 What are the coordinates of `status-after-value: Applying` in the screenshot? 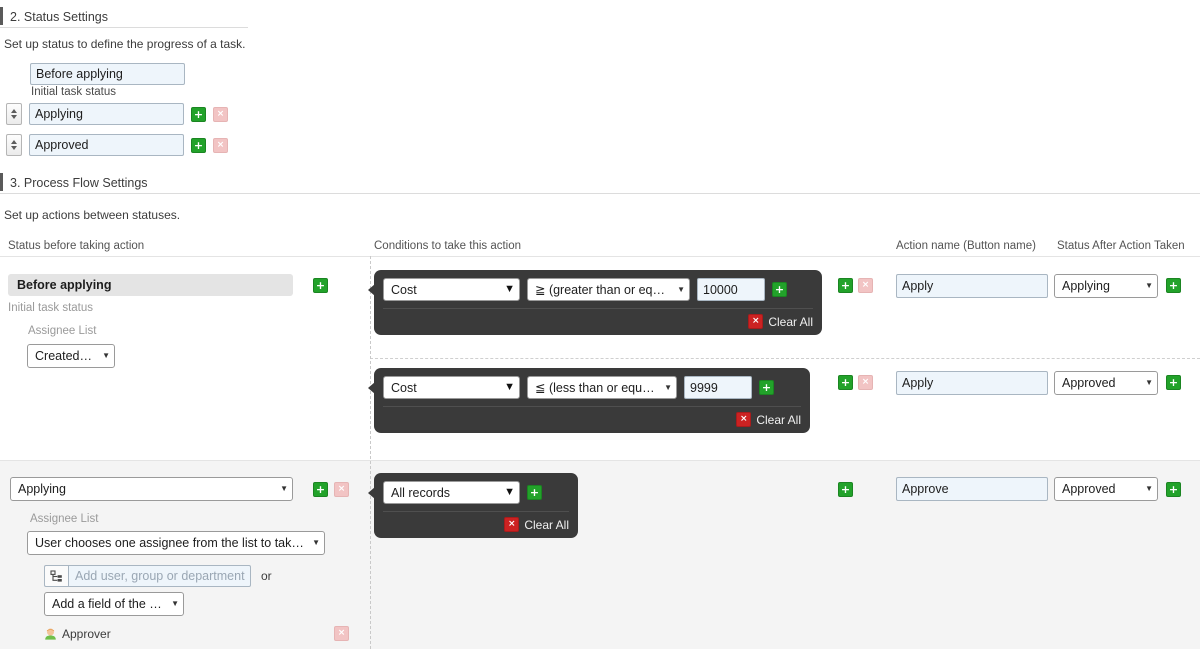 It's located at (1086, 286).